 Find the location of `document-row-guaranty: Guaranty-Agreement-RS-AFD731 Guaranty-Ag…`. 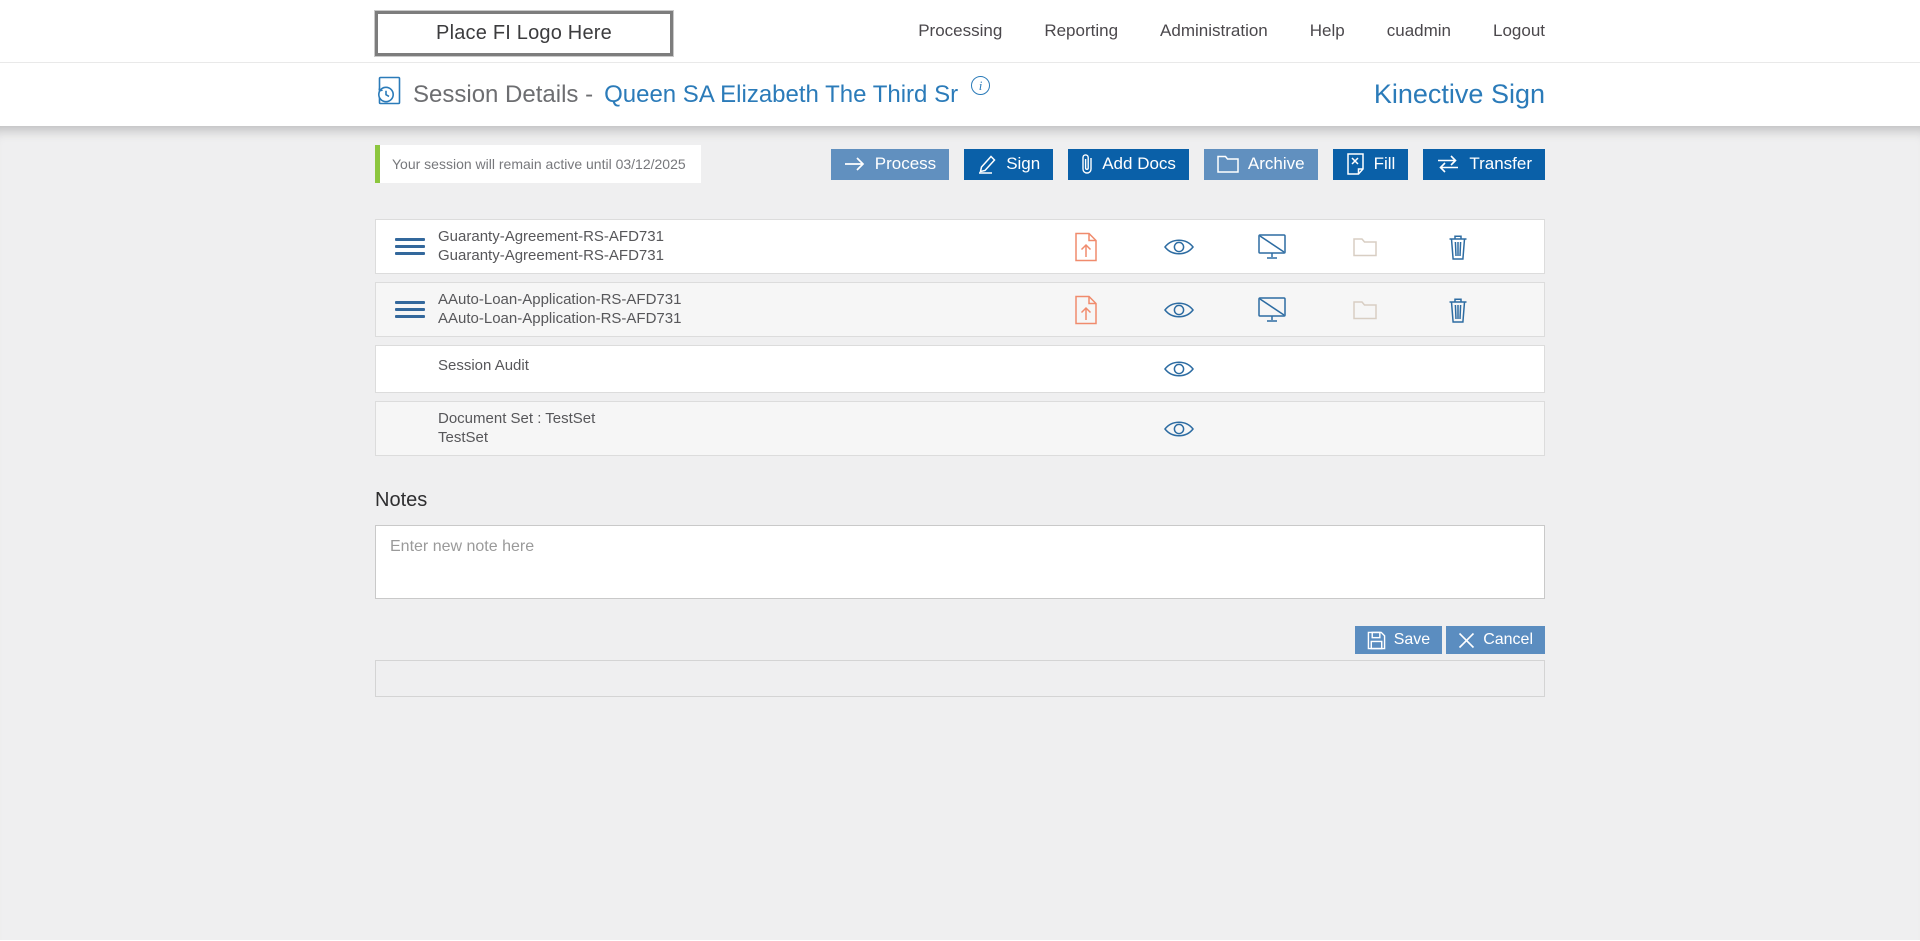

document-row-guaranty: Guaranty-Agreement-RS-AFD731 Guaranty-Ag… is located at coordinates (960, 246).